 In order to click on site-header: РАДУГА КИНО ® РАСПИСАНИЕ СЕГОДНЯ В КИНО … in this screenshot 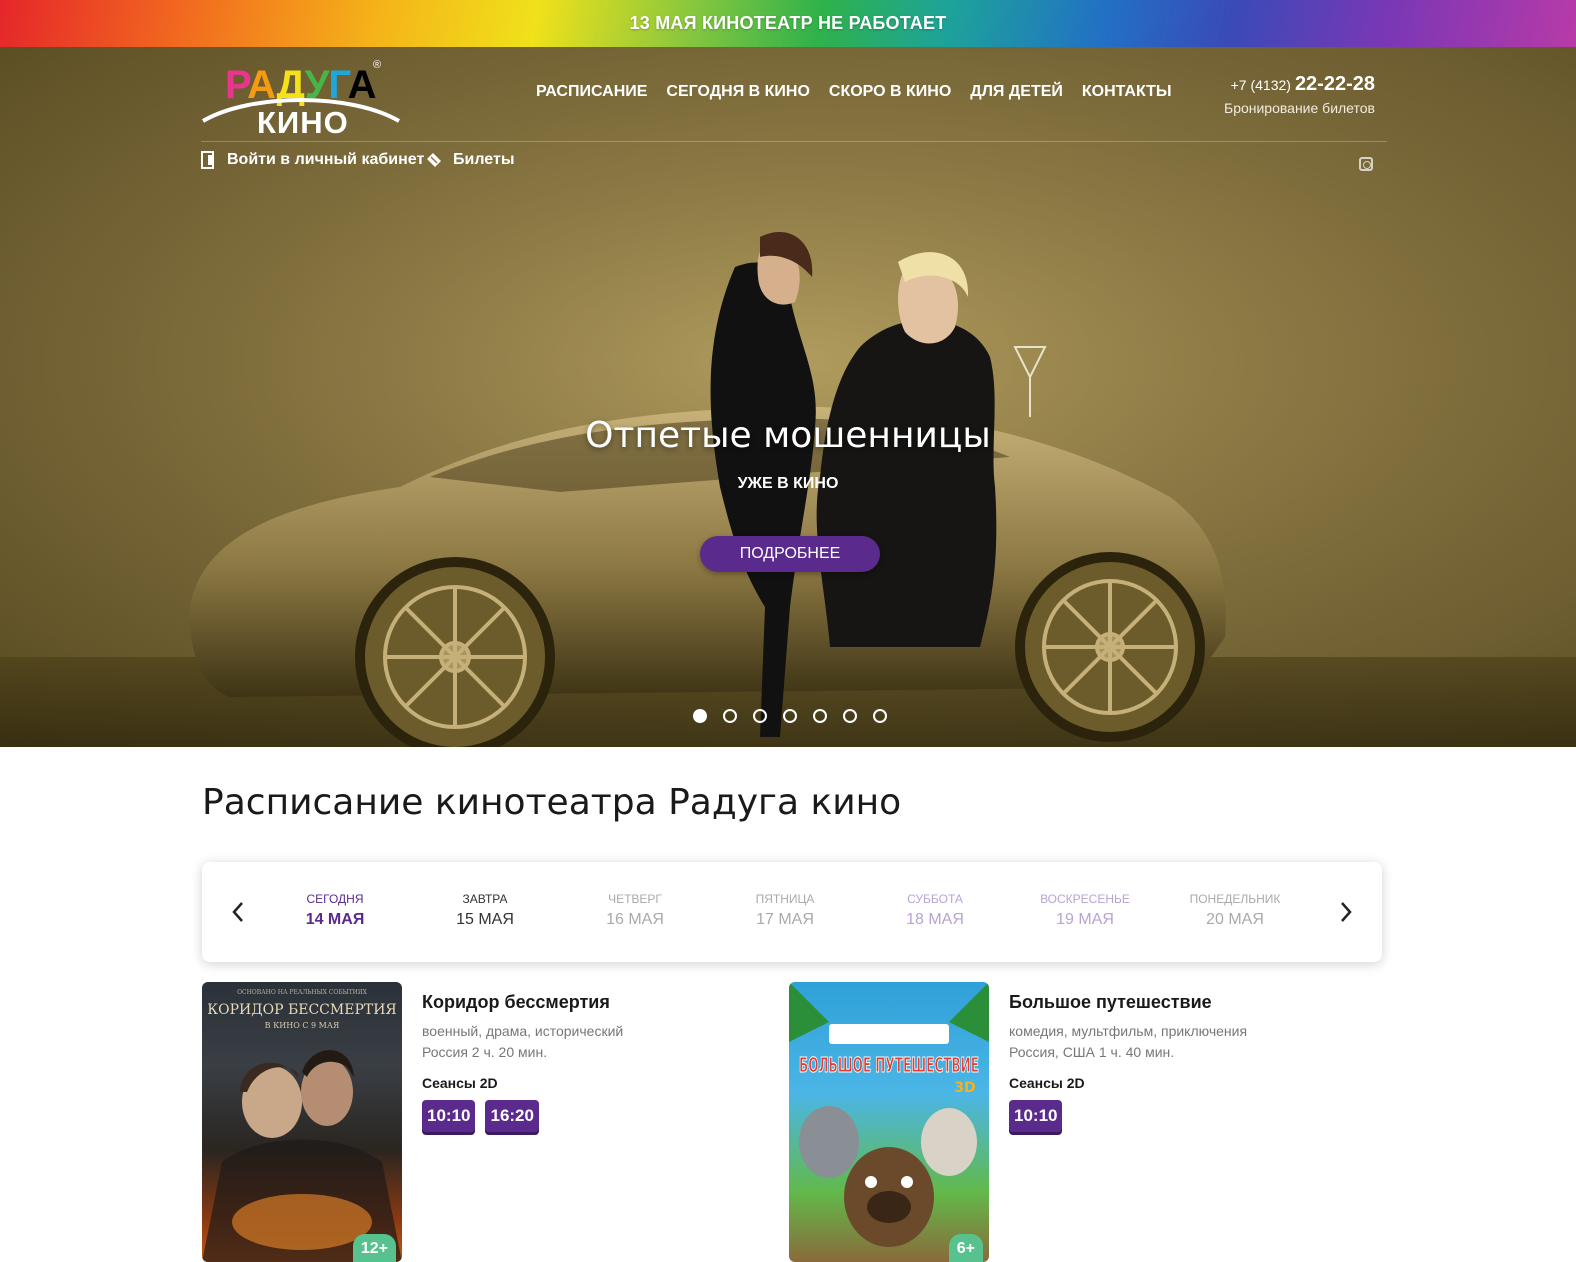, I will do `click(794, 94)`.